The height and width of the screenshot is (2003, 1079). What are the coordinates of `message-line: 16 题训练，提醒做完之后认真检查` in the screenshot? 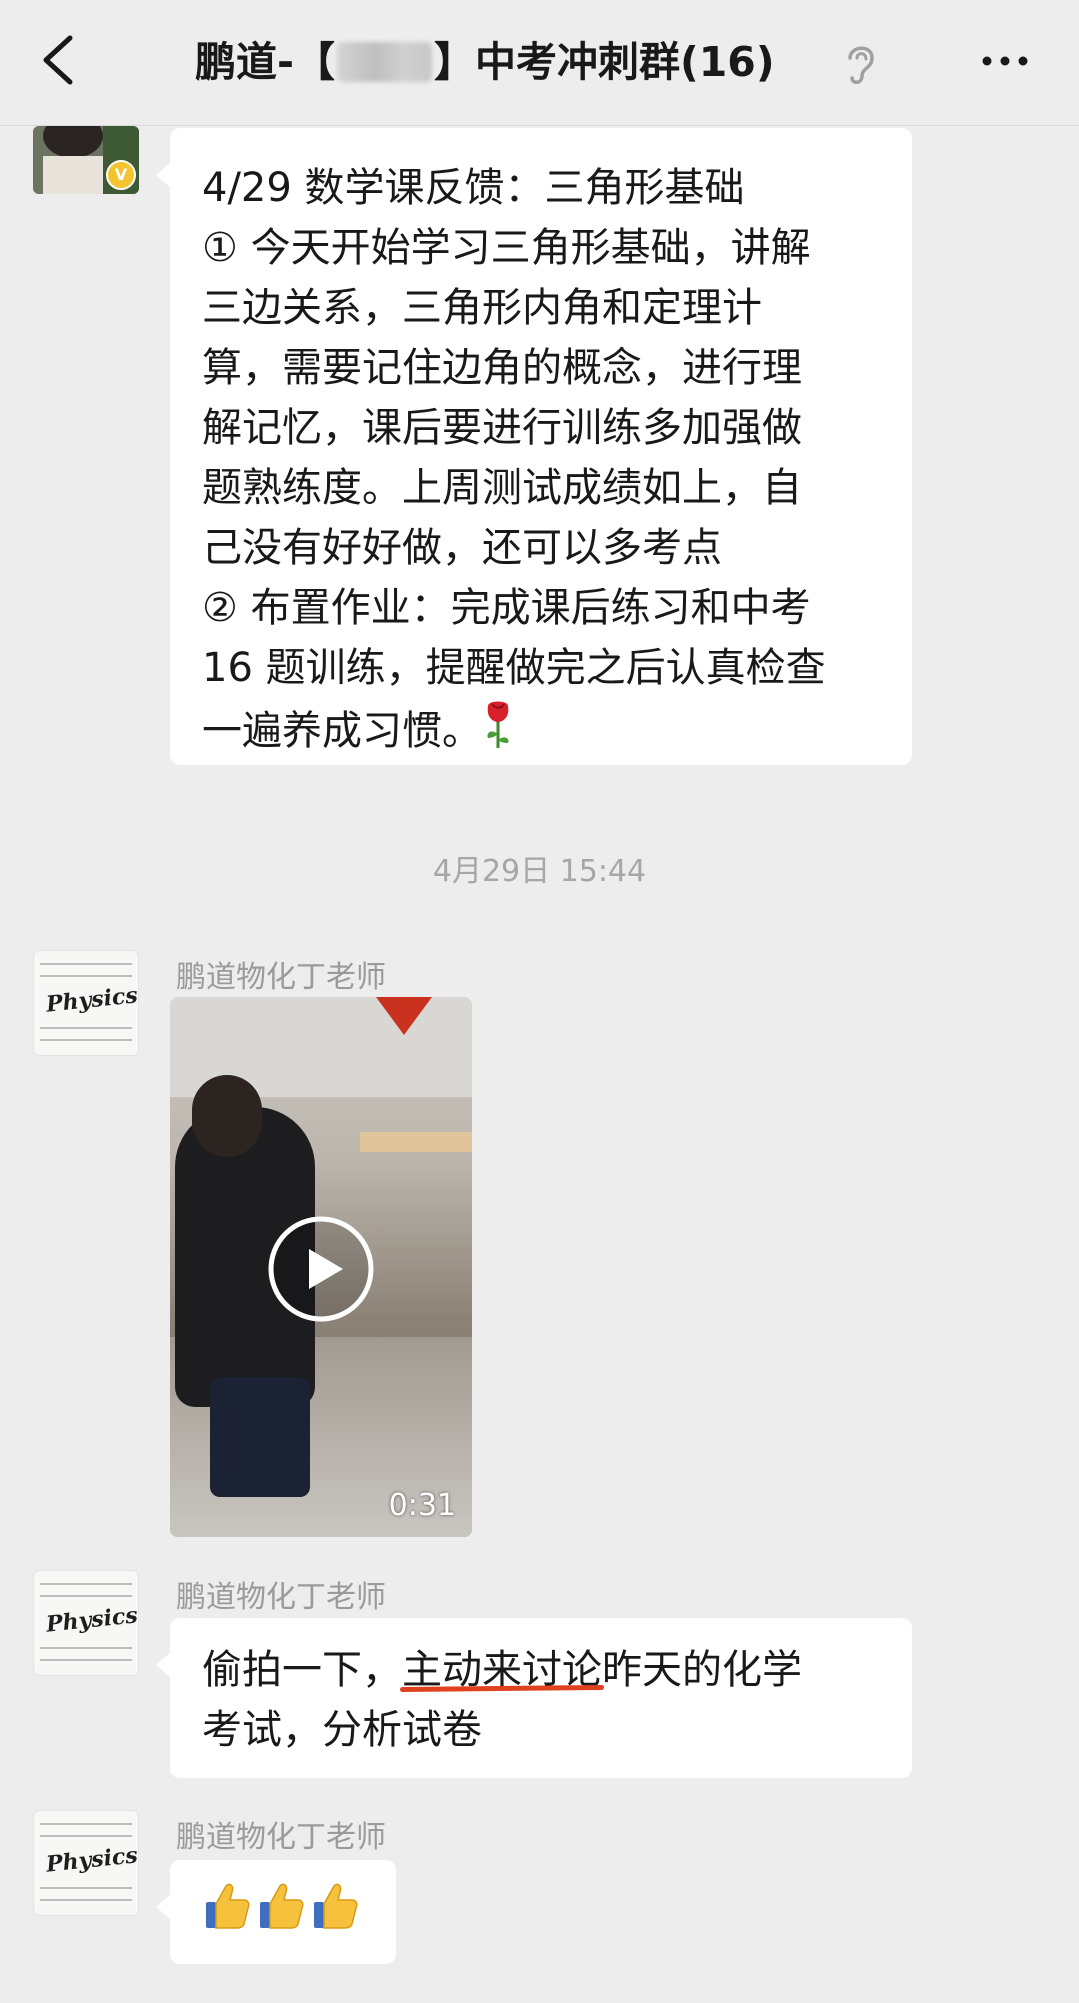 It's located at (514, 668).